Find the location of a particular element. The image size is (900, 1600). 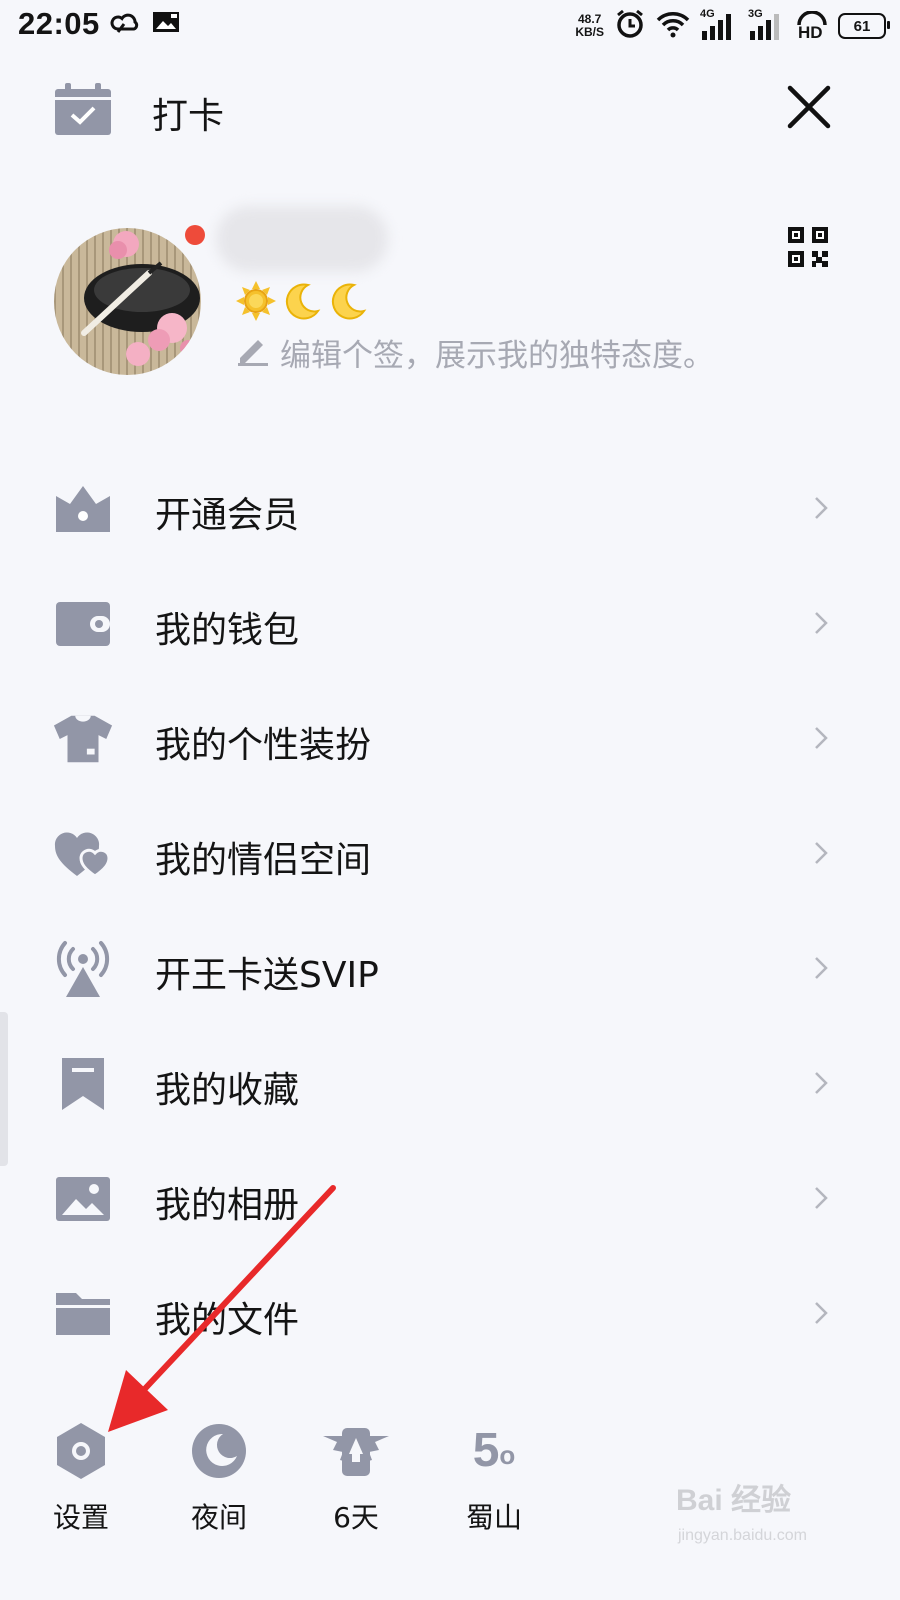

status-time: 22:05 is located at coordinates (59, 23).